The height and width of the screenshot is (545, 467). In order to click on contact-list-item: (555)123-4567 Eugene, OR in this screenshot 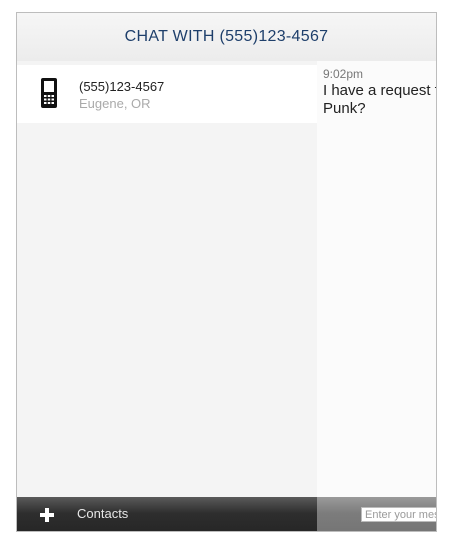, I will do `click(167, 94)`.